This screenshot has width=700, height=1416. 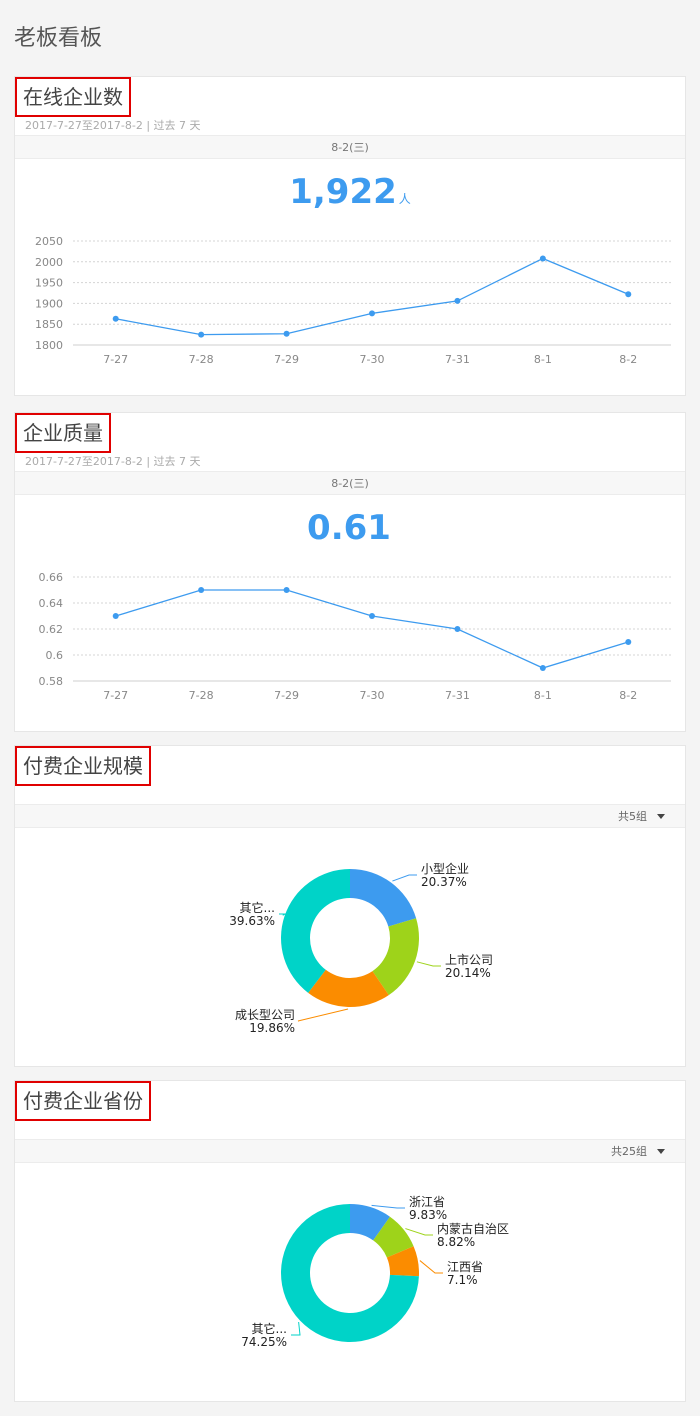 What do you see at coordinates (468, 973) in the screenshot?
I see `slice-value-label: 20.14%` at bounding box center [468, 973].